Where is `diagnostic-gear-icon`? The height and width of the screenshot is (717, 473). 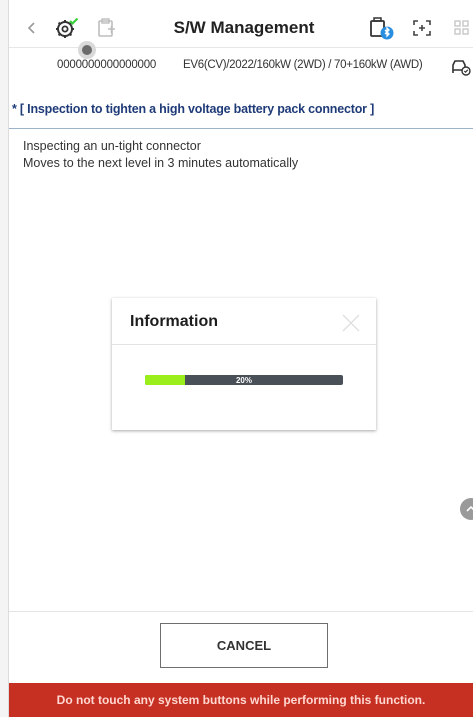
diagnostic-gear-icon is located at coordinates (67, 27).